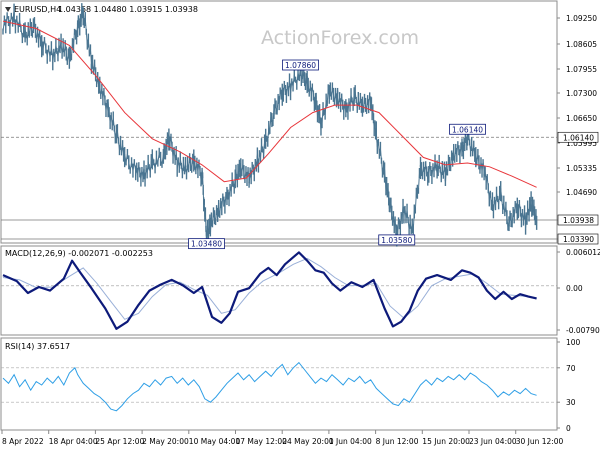  What do you see at coordinates (119, 441) in the screenshot?
I see `x-axis-tick-label: 25 Apr 12:00` at bounding box center [119, 441].